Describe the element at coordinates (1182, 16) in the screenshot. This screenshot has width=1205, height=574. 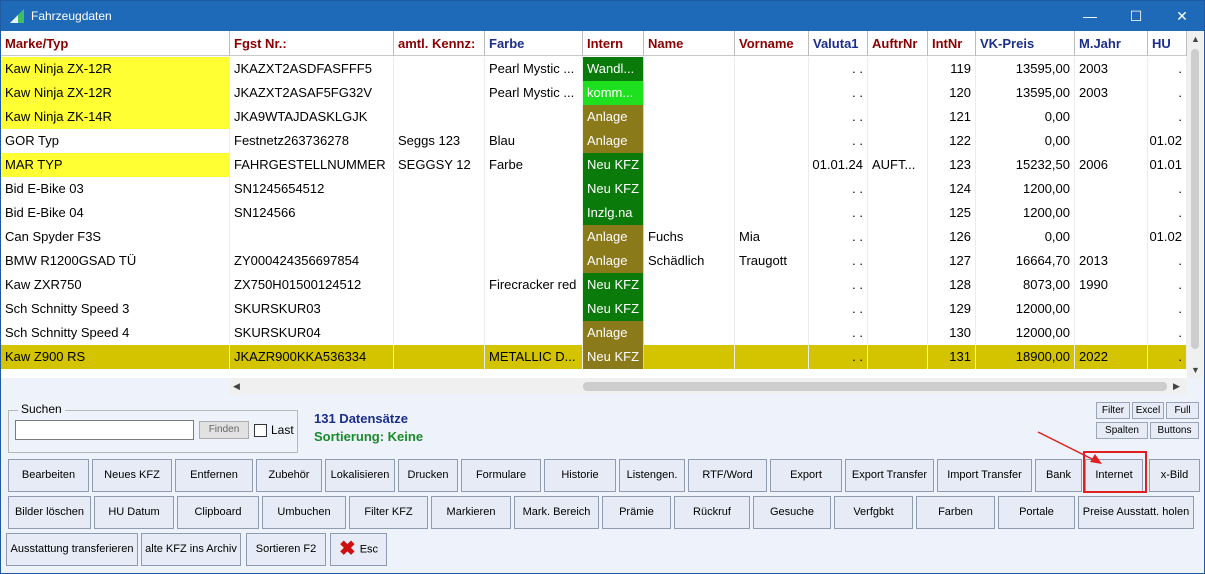
I see `close-button: ✕` at that location.